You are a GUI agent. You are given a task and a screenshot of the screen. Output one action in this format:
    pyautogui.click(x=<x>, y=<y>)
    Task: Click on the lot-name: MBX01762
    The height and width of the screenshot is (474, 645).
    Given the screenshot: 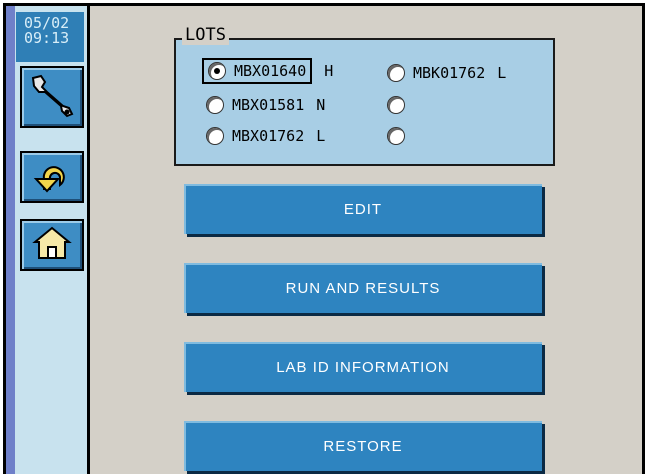 What is the action you would take?
    pyautogui.click(x=268, y=136)
    